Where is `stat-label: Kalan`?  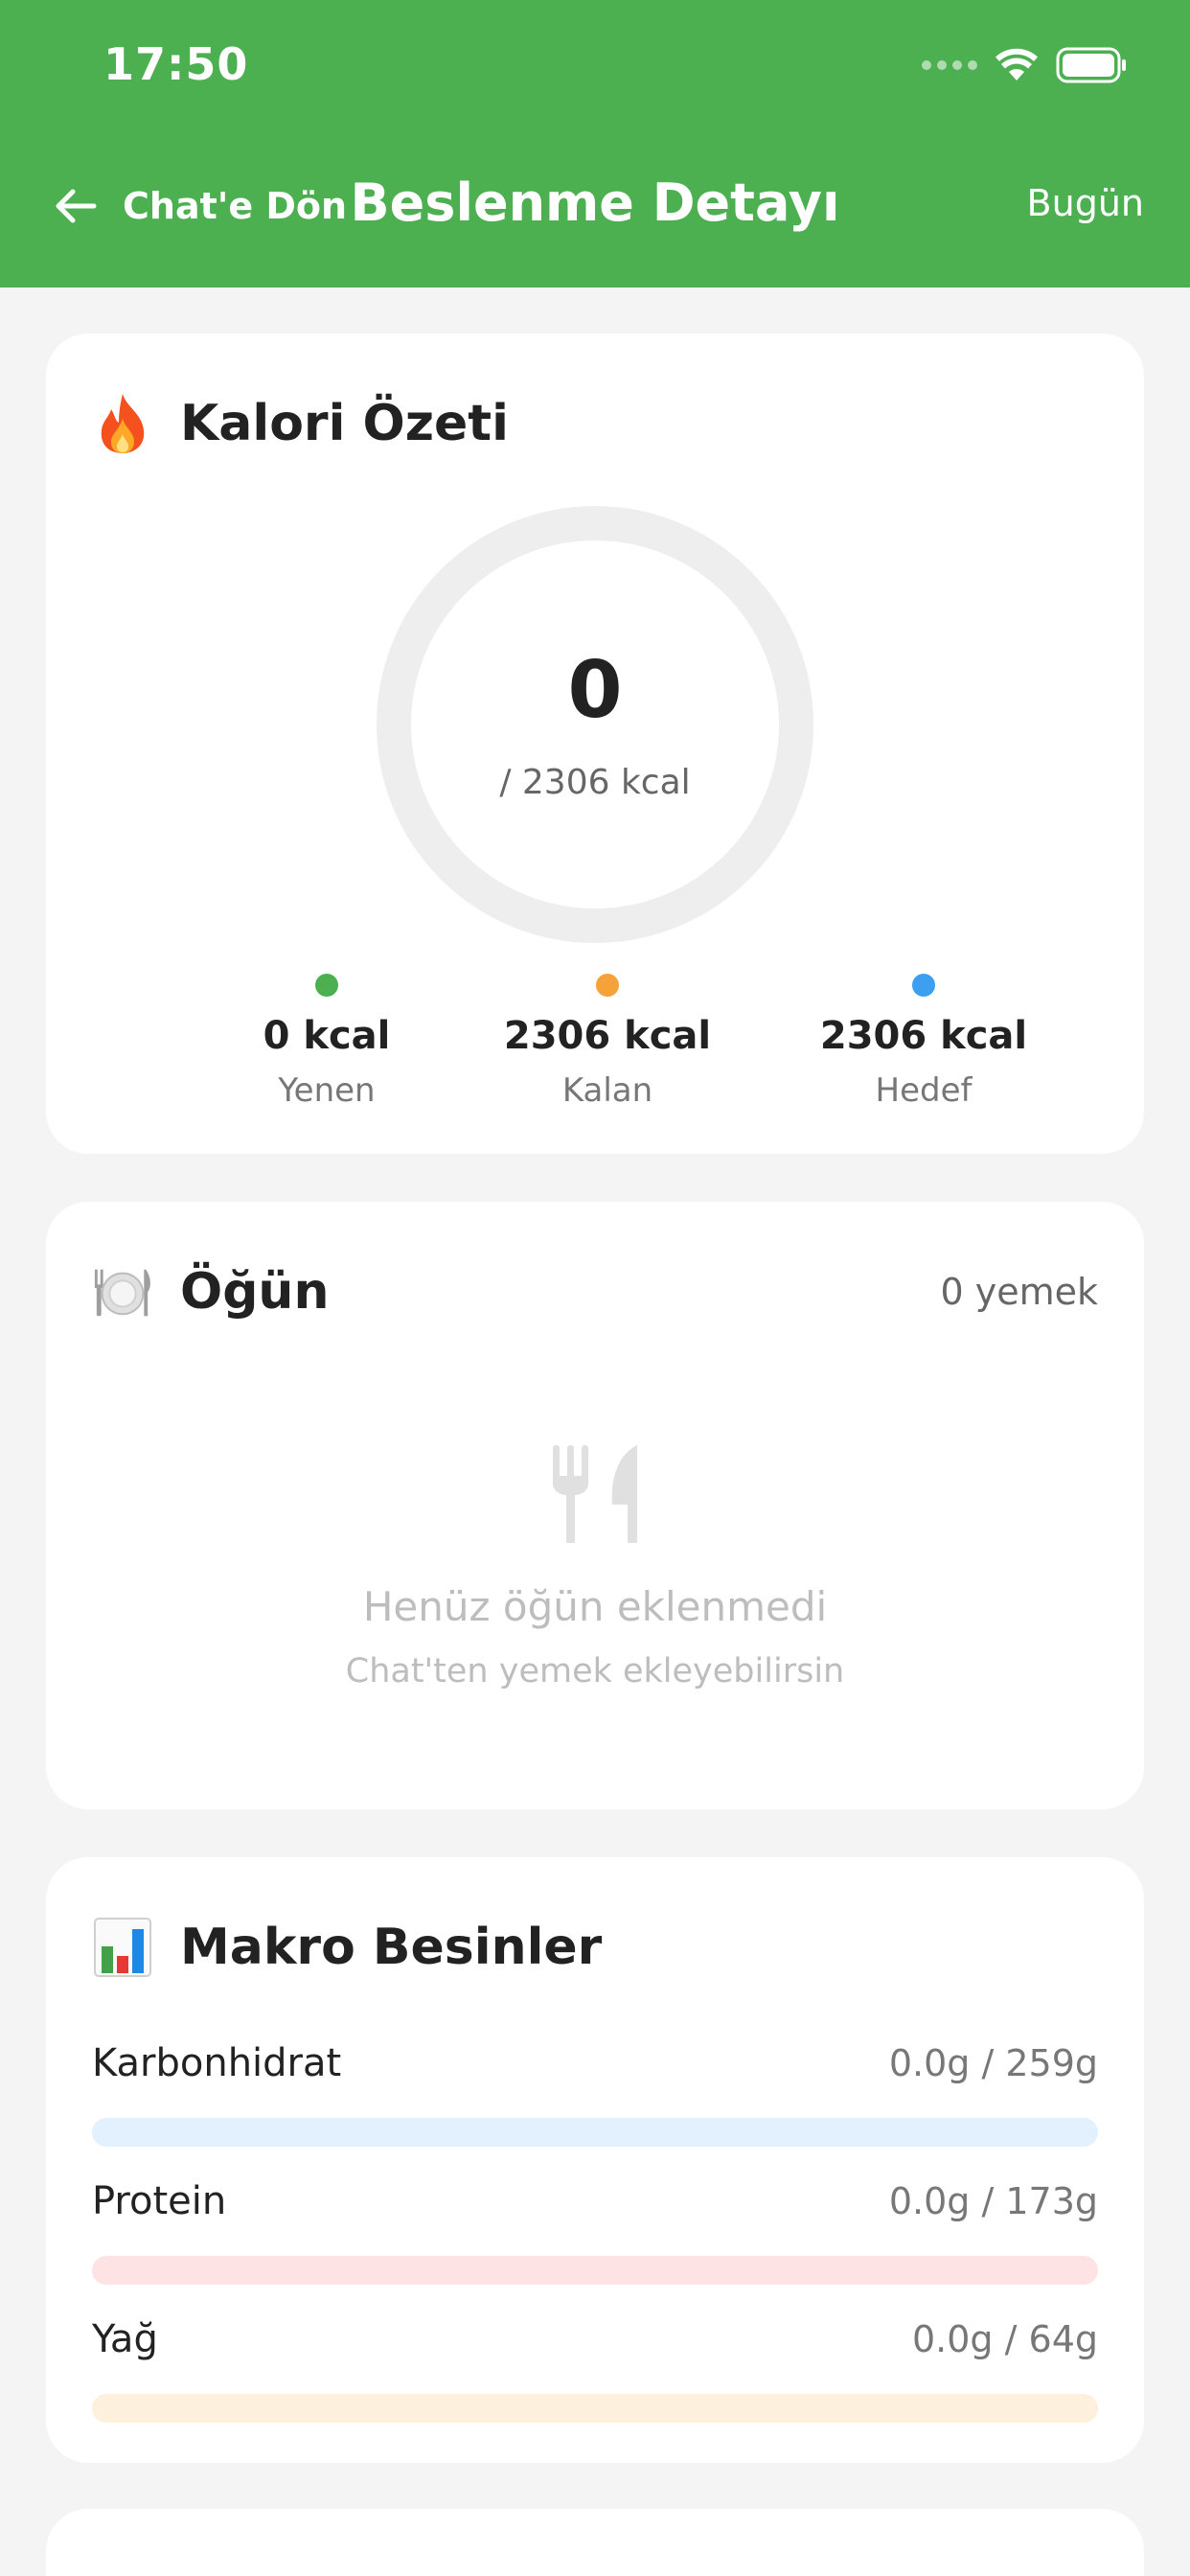
stat-label: Kalan is located at coordinates (607, 1090).